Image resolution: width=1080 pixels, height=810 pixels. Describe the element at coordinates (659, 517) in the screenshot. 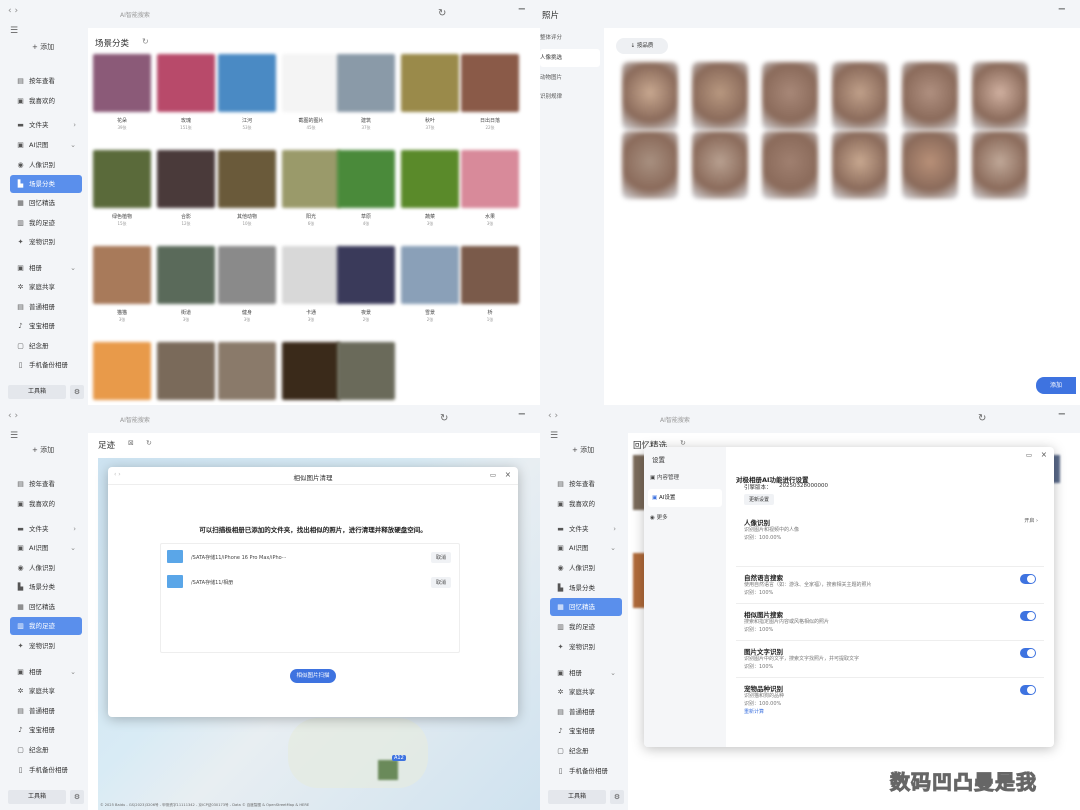

I see `nav-more: ◉ 更多` at that location.